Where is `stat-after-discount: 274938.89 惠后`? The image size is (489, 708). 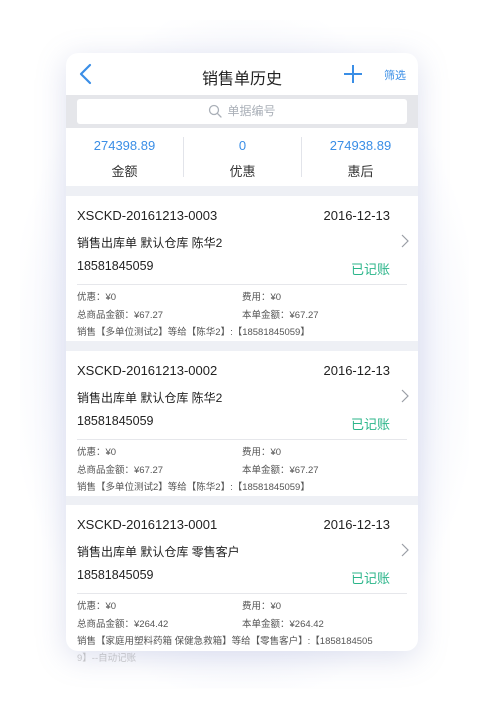 stat-after-discount: 274938.89 惠后 is located at coordinates (360, 157).